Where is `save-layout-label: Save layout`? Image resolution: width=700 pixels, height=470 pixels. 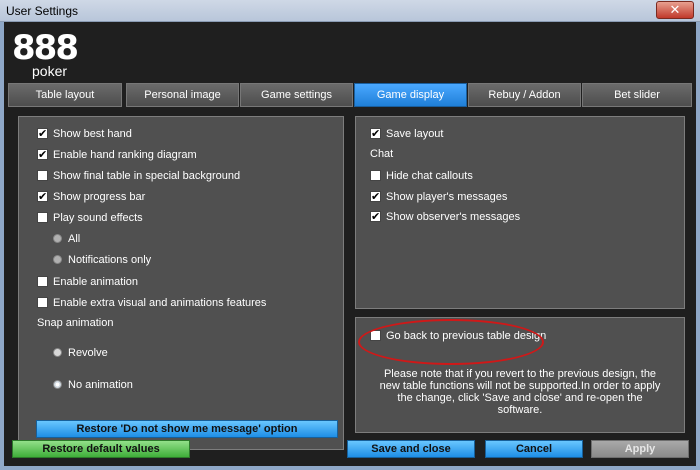 save-layout-label: Save layout is located at coordinates (415, 134).